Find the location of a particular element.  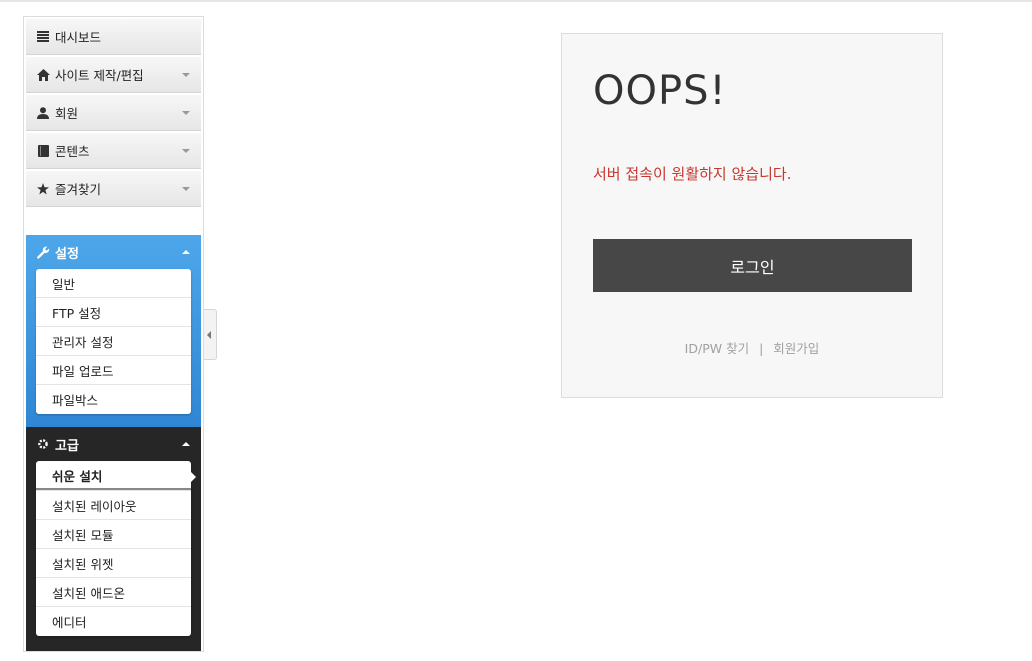

sidebar-item-label: 회원 is located at coordinates (67, 113).